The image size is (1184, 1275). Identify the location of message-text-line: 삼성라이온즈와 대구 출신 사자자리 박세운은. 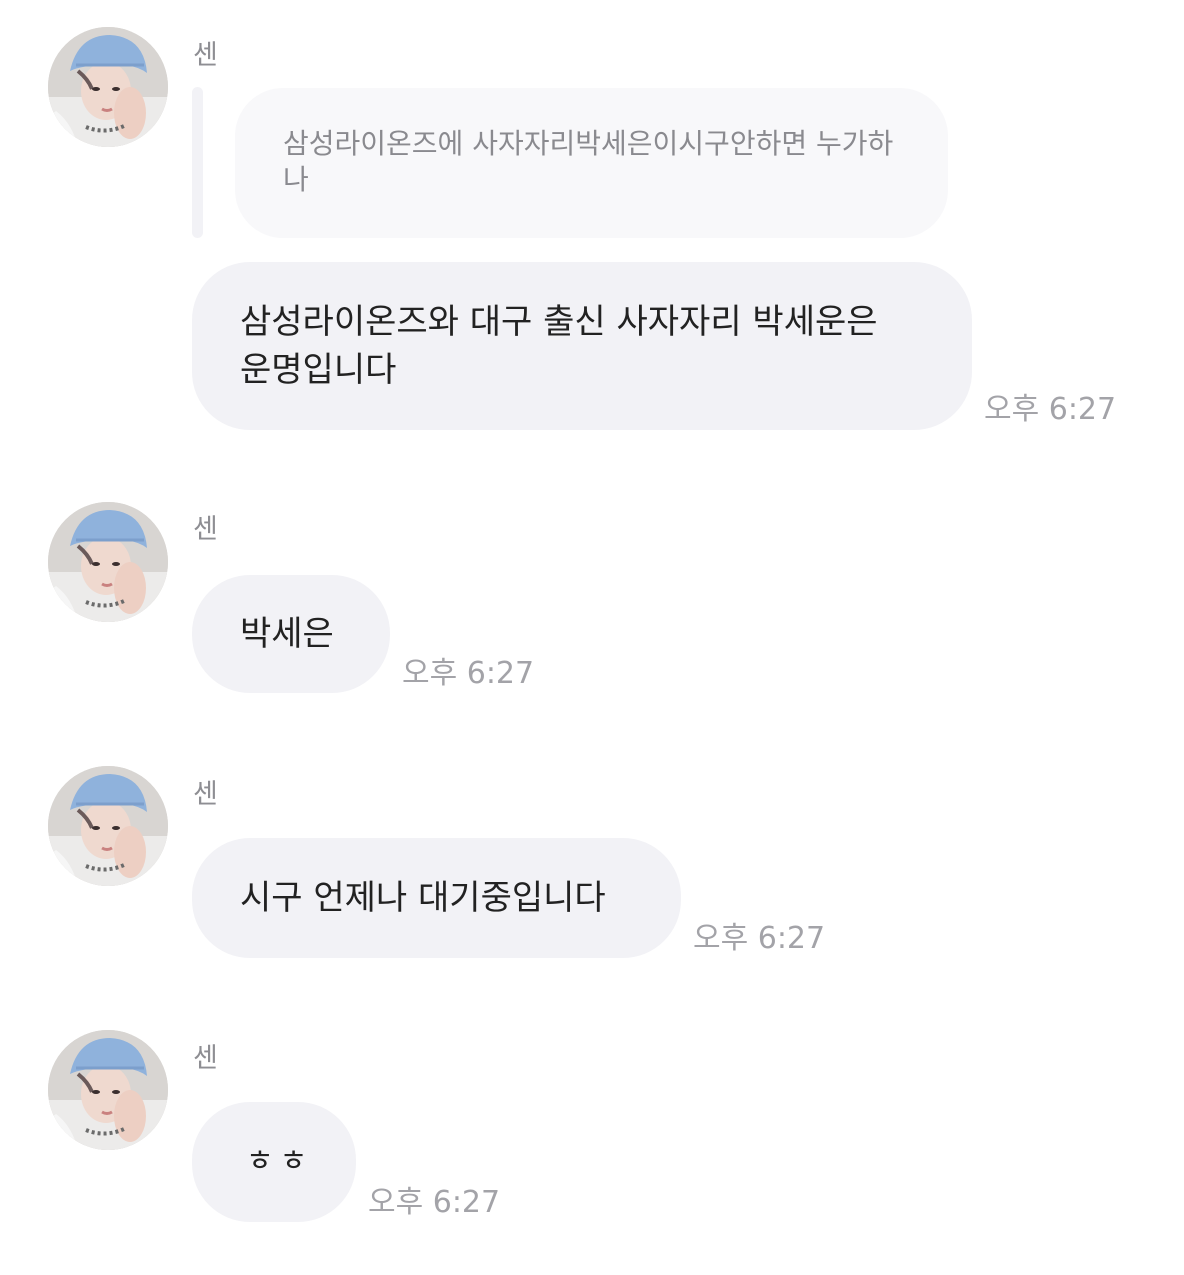
(559, 322).